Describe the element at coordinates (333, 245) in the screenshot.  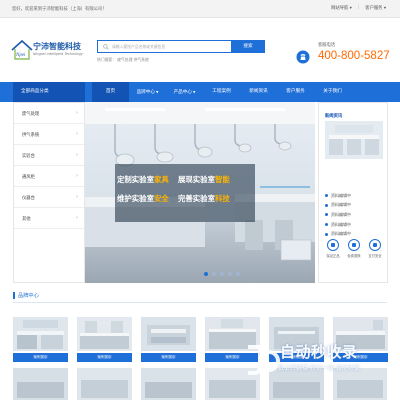
I see `shield-icon` at that location.